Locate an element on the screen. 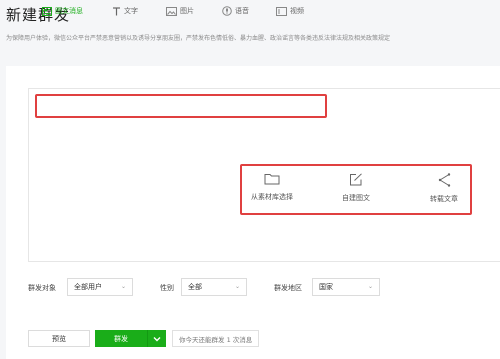 The height and width of the screenshot is (359, 500). repost-article-button: 转载文章 is located at coordinates (444, 188).